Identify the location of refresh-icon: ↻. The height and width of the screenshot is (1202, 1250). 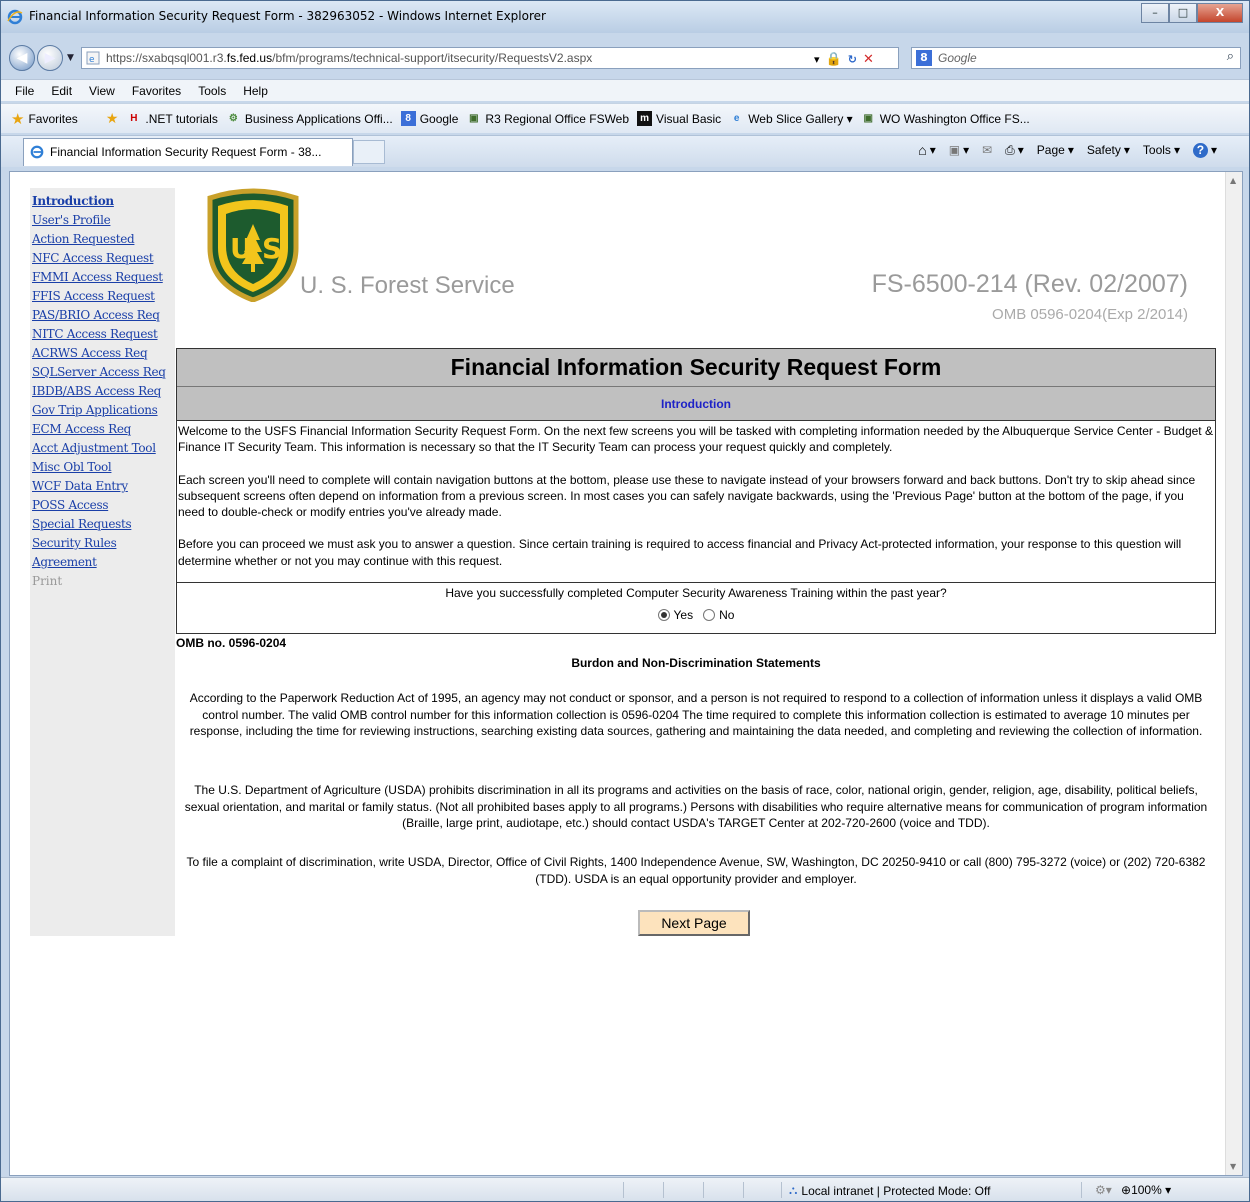
(852, 59).